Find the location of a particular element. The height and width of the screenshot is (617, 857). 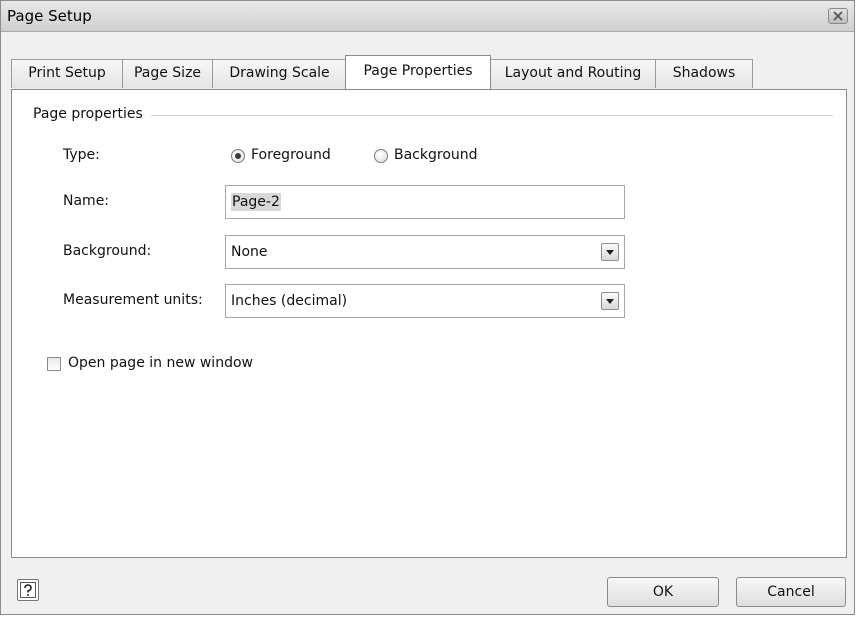

question-mark-icon is located at coordinates (28, 590).